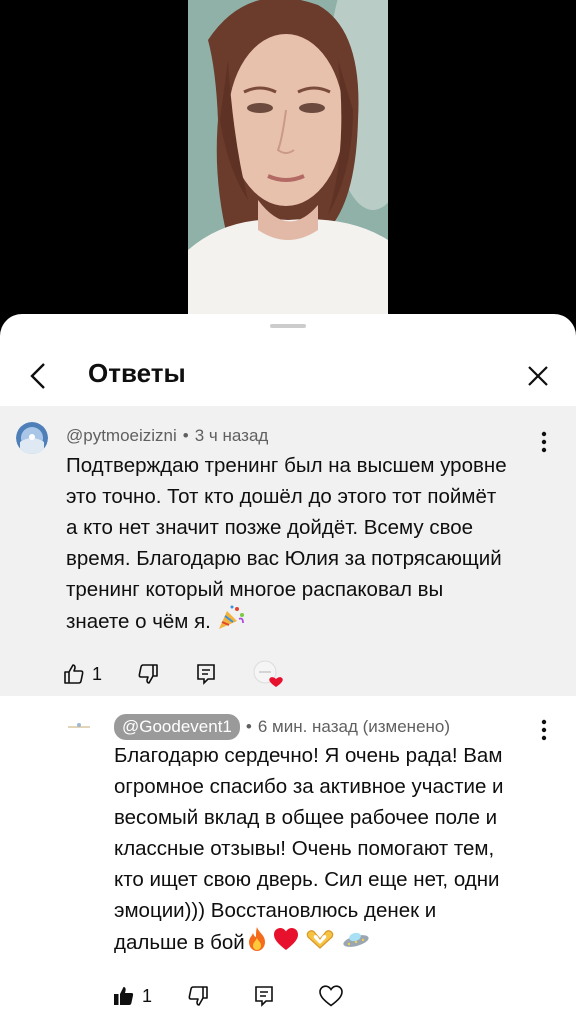 Image resolution: width=576 pixels, height=1024 pixels. What do you see at coordinates (286, 943) in the screenshot?
I see `red-heart-icon` at bounding box center [286, 943].